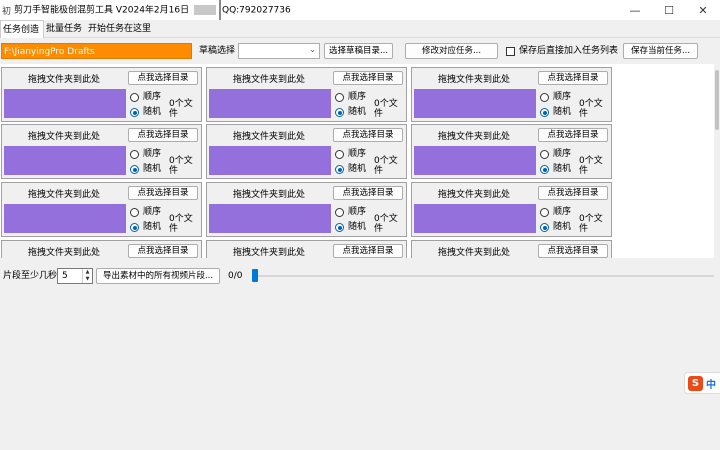 This screenshot has height=450, width=720. Describe the element at coordinates (22, 28) in the screenshot. I see `tab-task-create: 任务创造` at that location.